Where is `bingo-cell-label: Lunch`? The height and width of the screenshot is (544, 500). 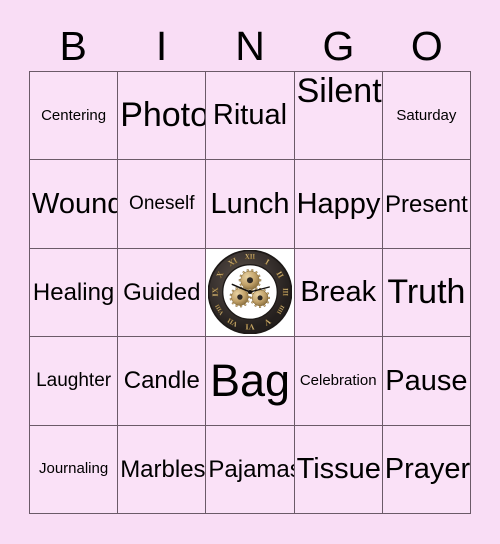 bingo-cell-label: Lunch is located at coordinates (250, 203).